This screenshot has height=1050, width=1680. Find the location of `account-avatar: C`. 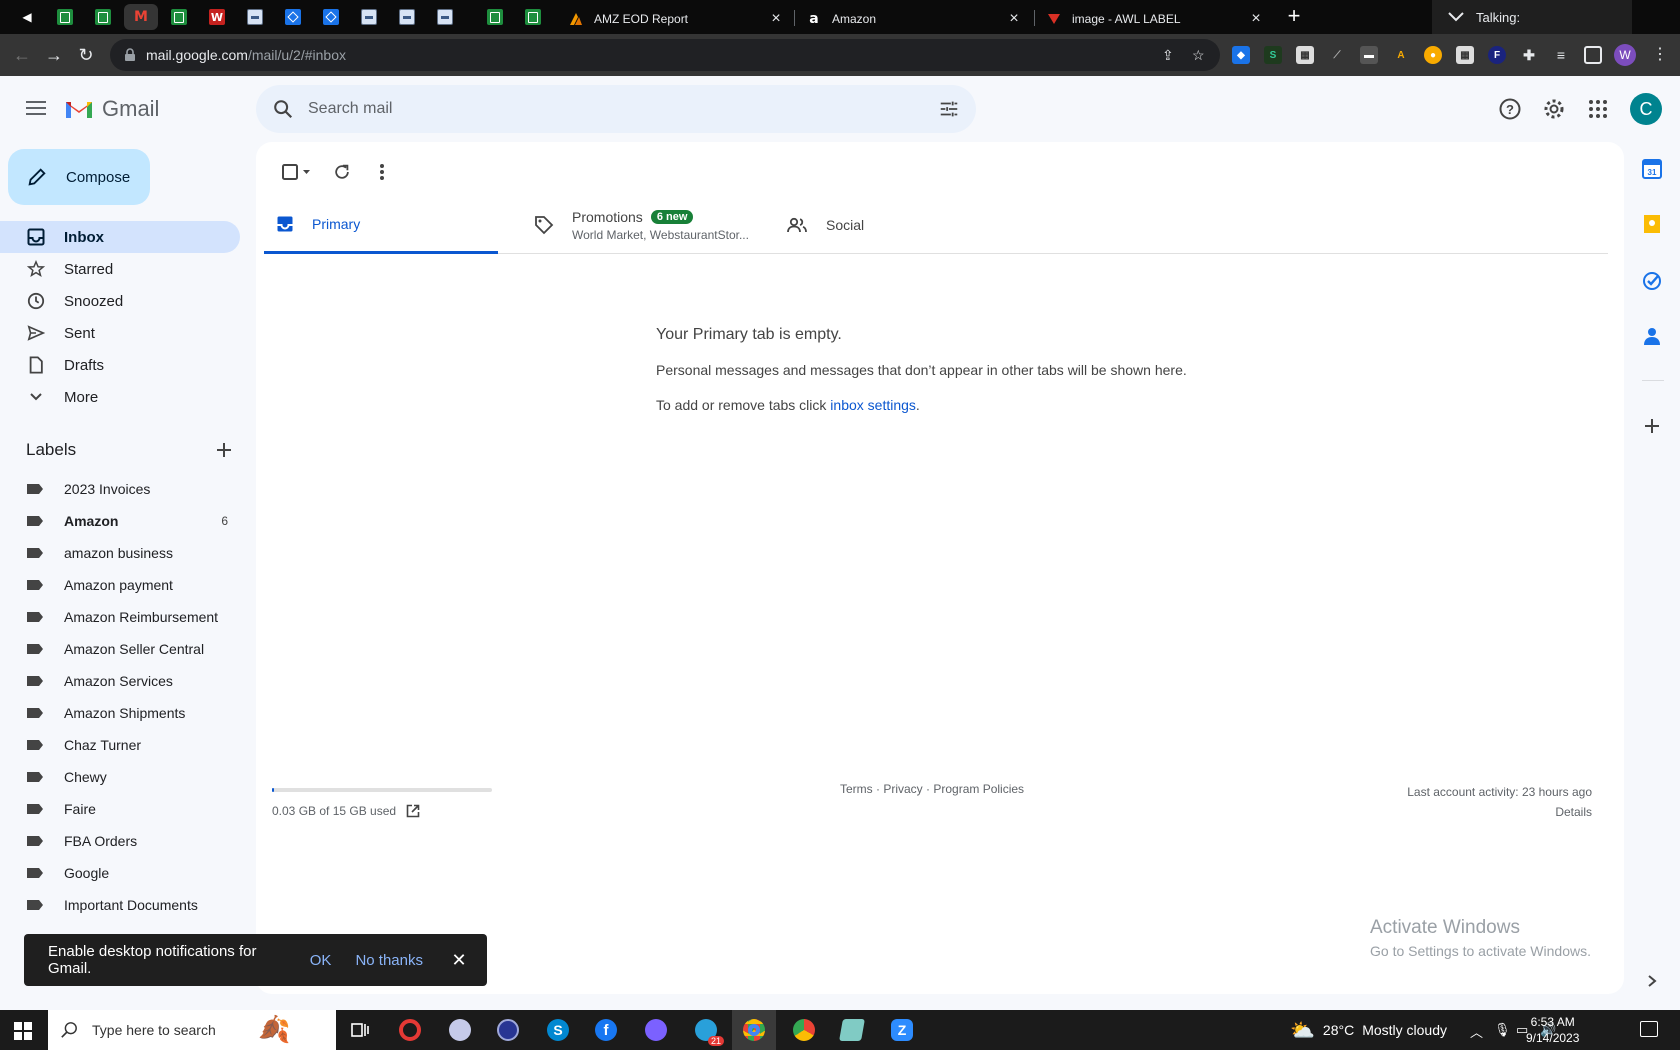

account-avatar: C is located at coordinates (1646, 109).